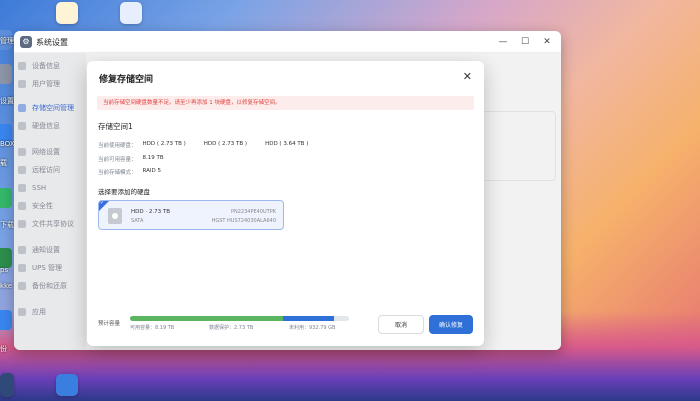 This screenshot has width=700, height=401. I want to click on left-dock: 管理 设置 BOX 载 下载 ps kke 份, so click(7, 200).